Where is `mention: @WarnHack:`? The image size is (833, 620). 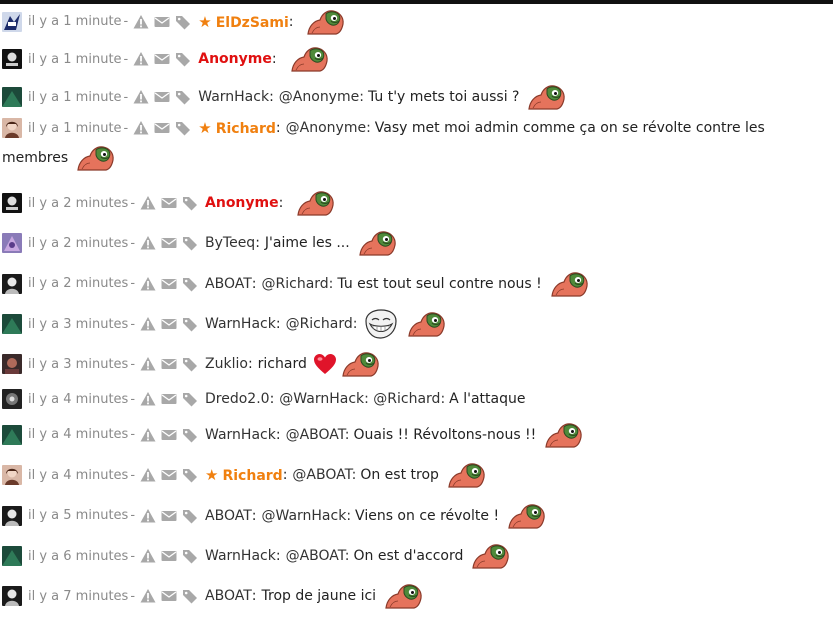
mention: @WarnHack: is located at coordinates (307, 516).